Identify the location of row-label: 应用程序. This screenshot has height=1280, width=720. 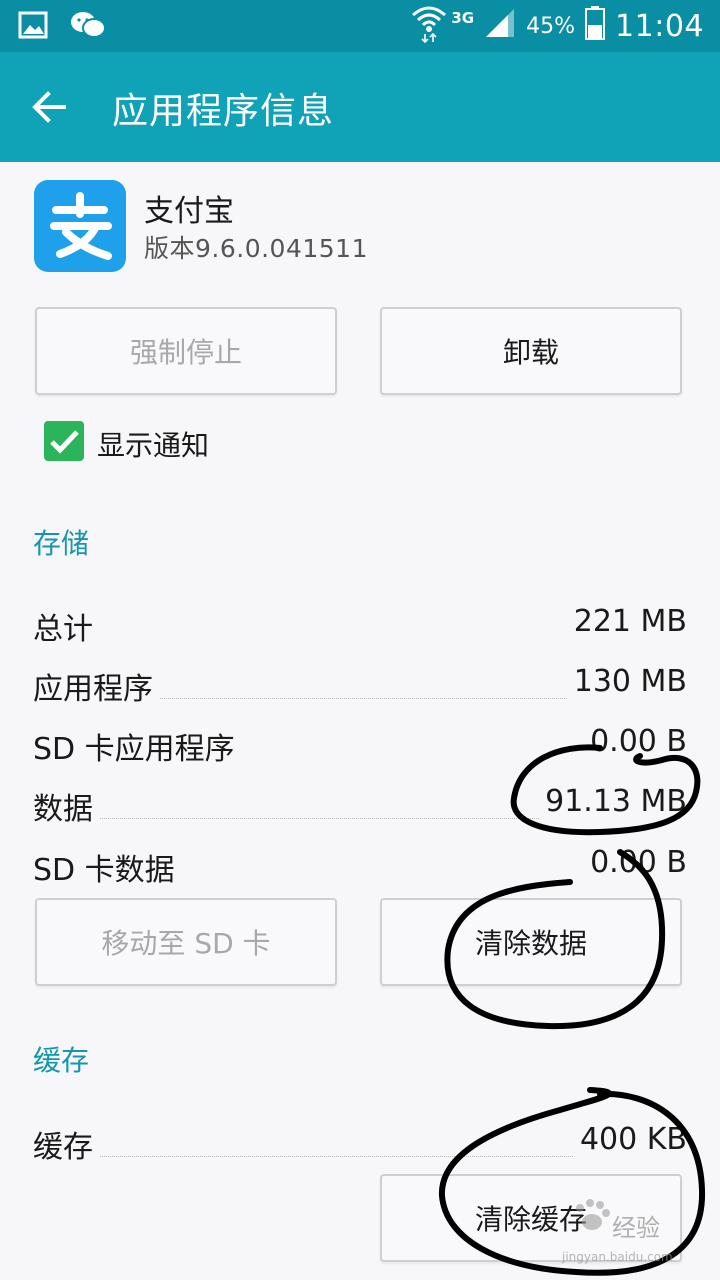
(96, 686).